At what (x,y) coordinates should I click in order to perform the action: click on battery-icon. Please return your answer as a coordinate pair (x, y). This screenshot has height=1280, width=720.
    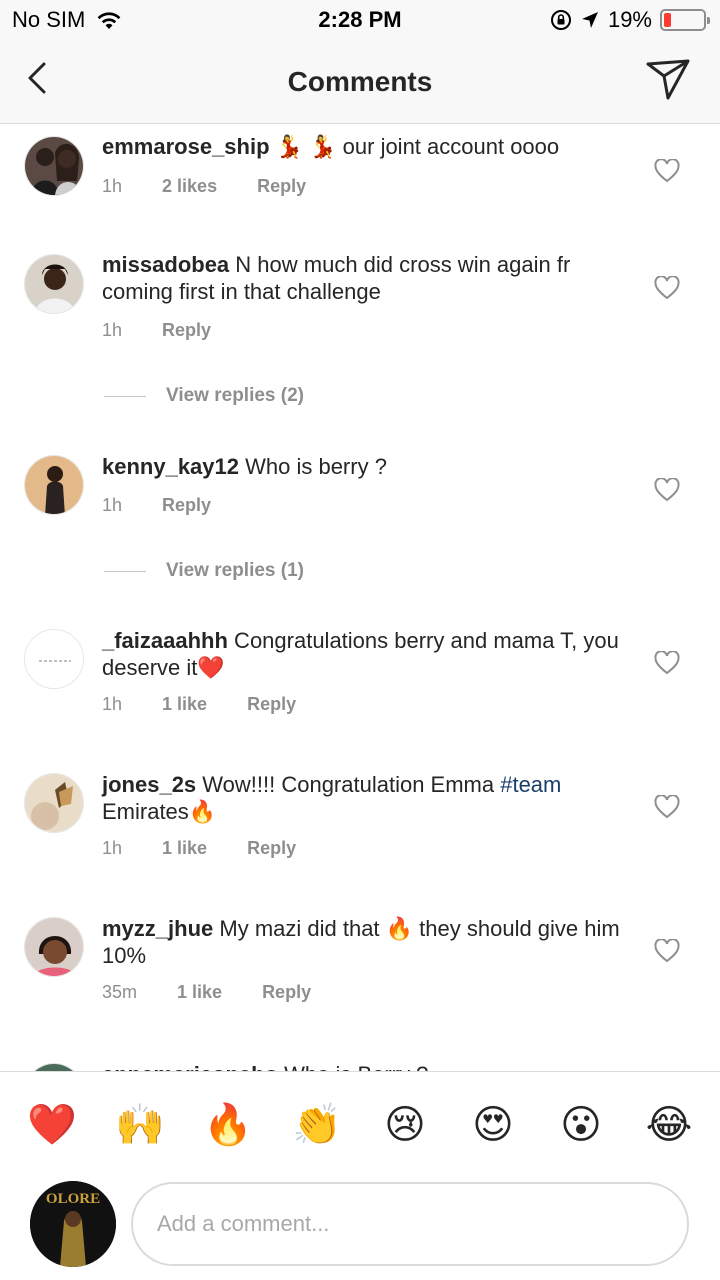
    Looking at the image, I should click on (685, 20).